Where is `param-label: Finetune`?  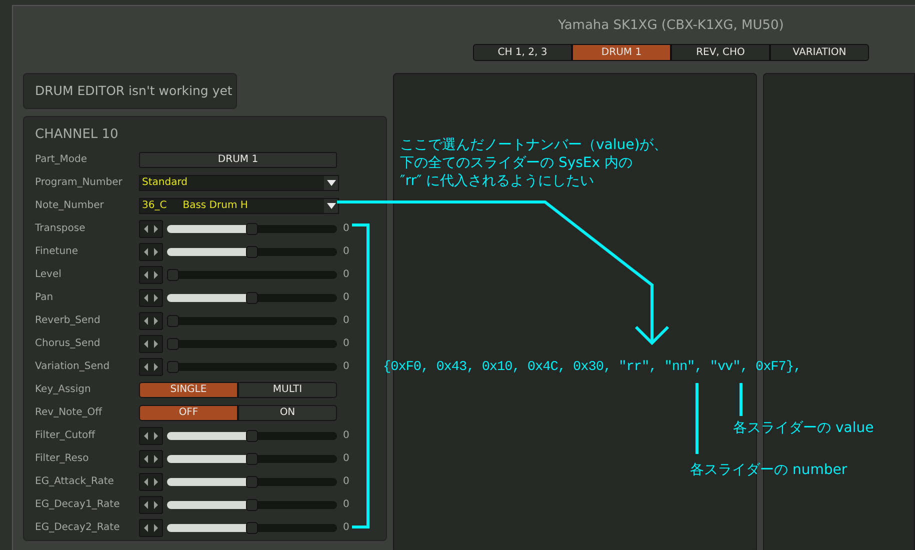
param-label: Finetune is located at coordinates (57, 251).